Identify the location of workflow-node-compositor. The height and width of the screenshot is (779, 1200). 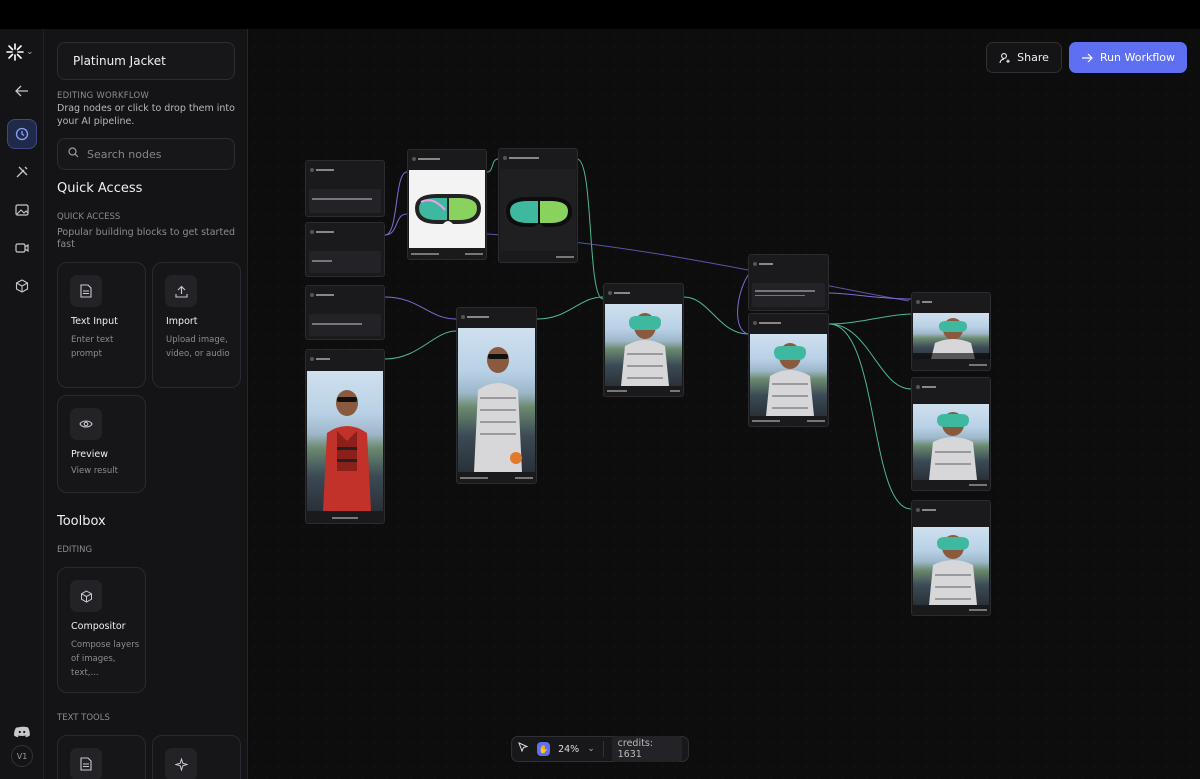
(643, 340).